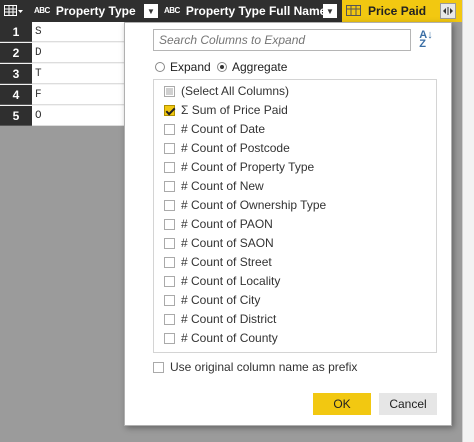  What do you see at coordinates (16, 53) in the screenshot?
I see `row-number: 2` at bounding box center [16, 53].